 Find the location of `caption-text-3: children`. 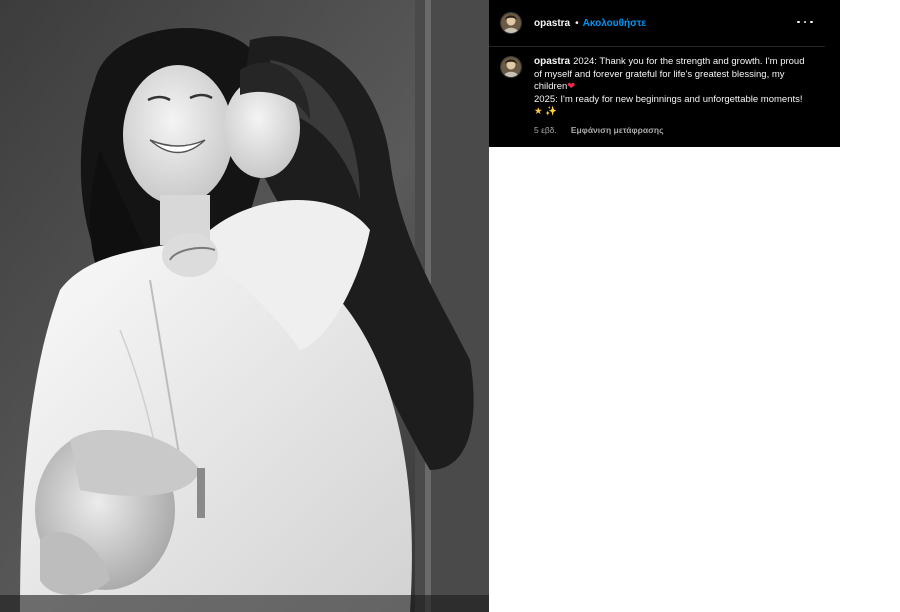

caption-text-3: children is located at coordinates (551, 86).